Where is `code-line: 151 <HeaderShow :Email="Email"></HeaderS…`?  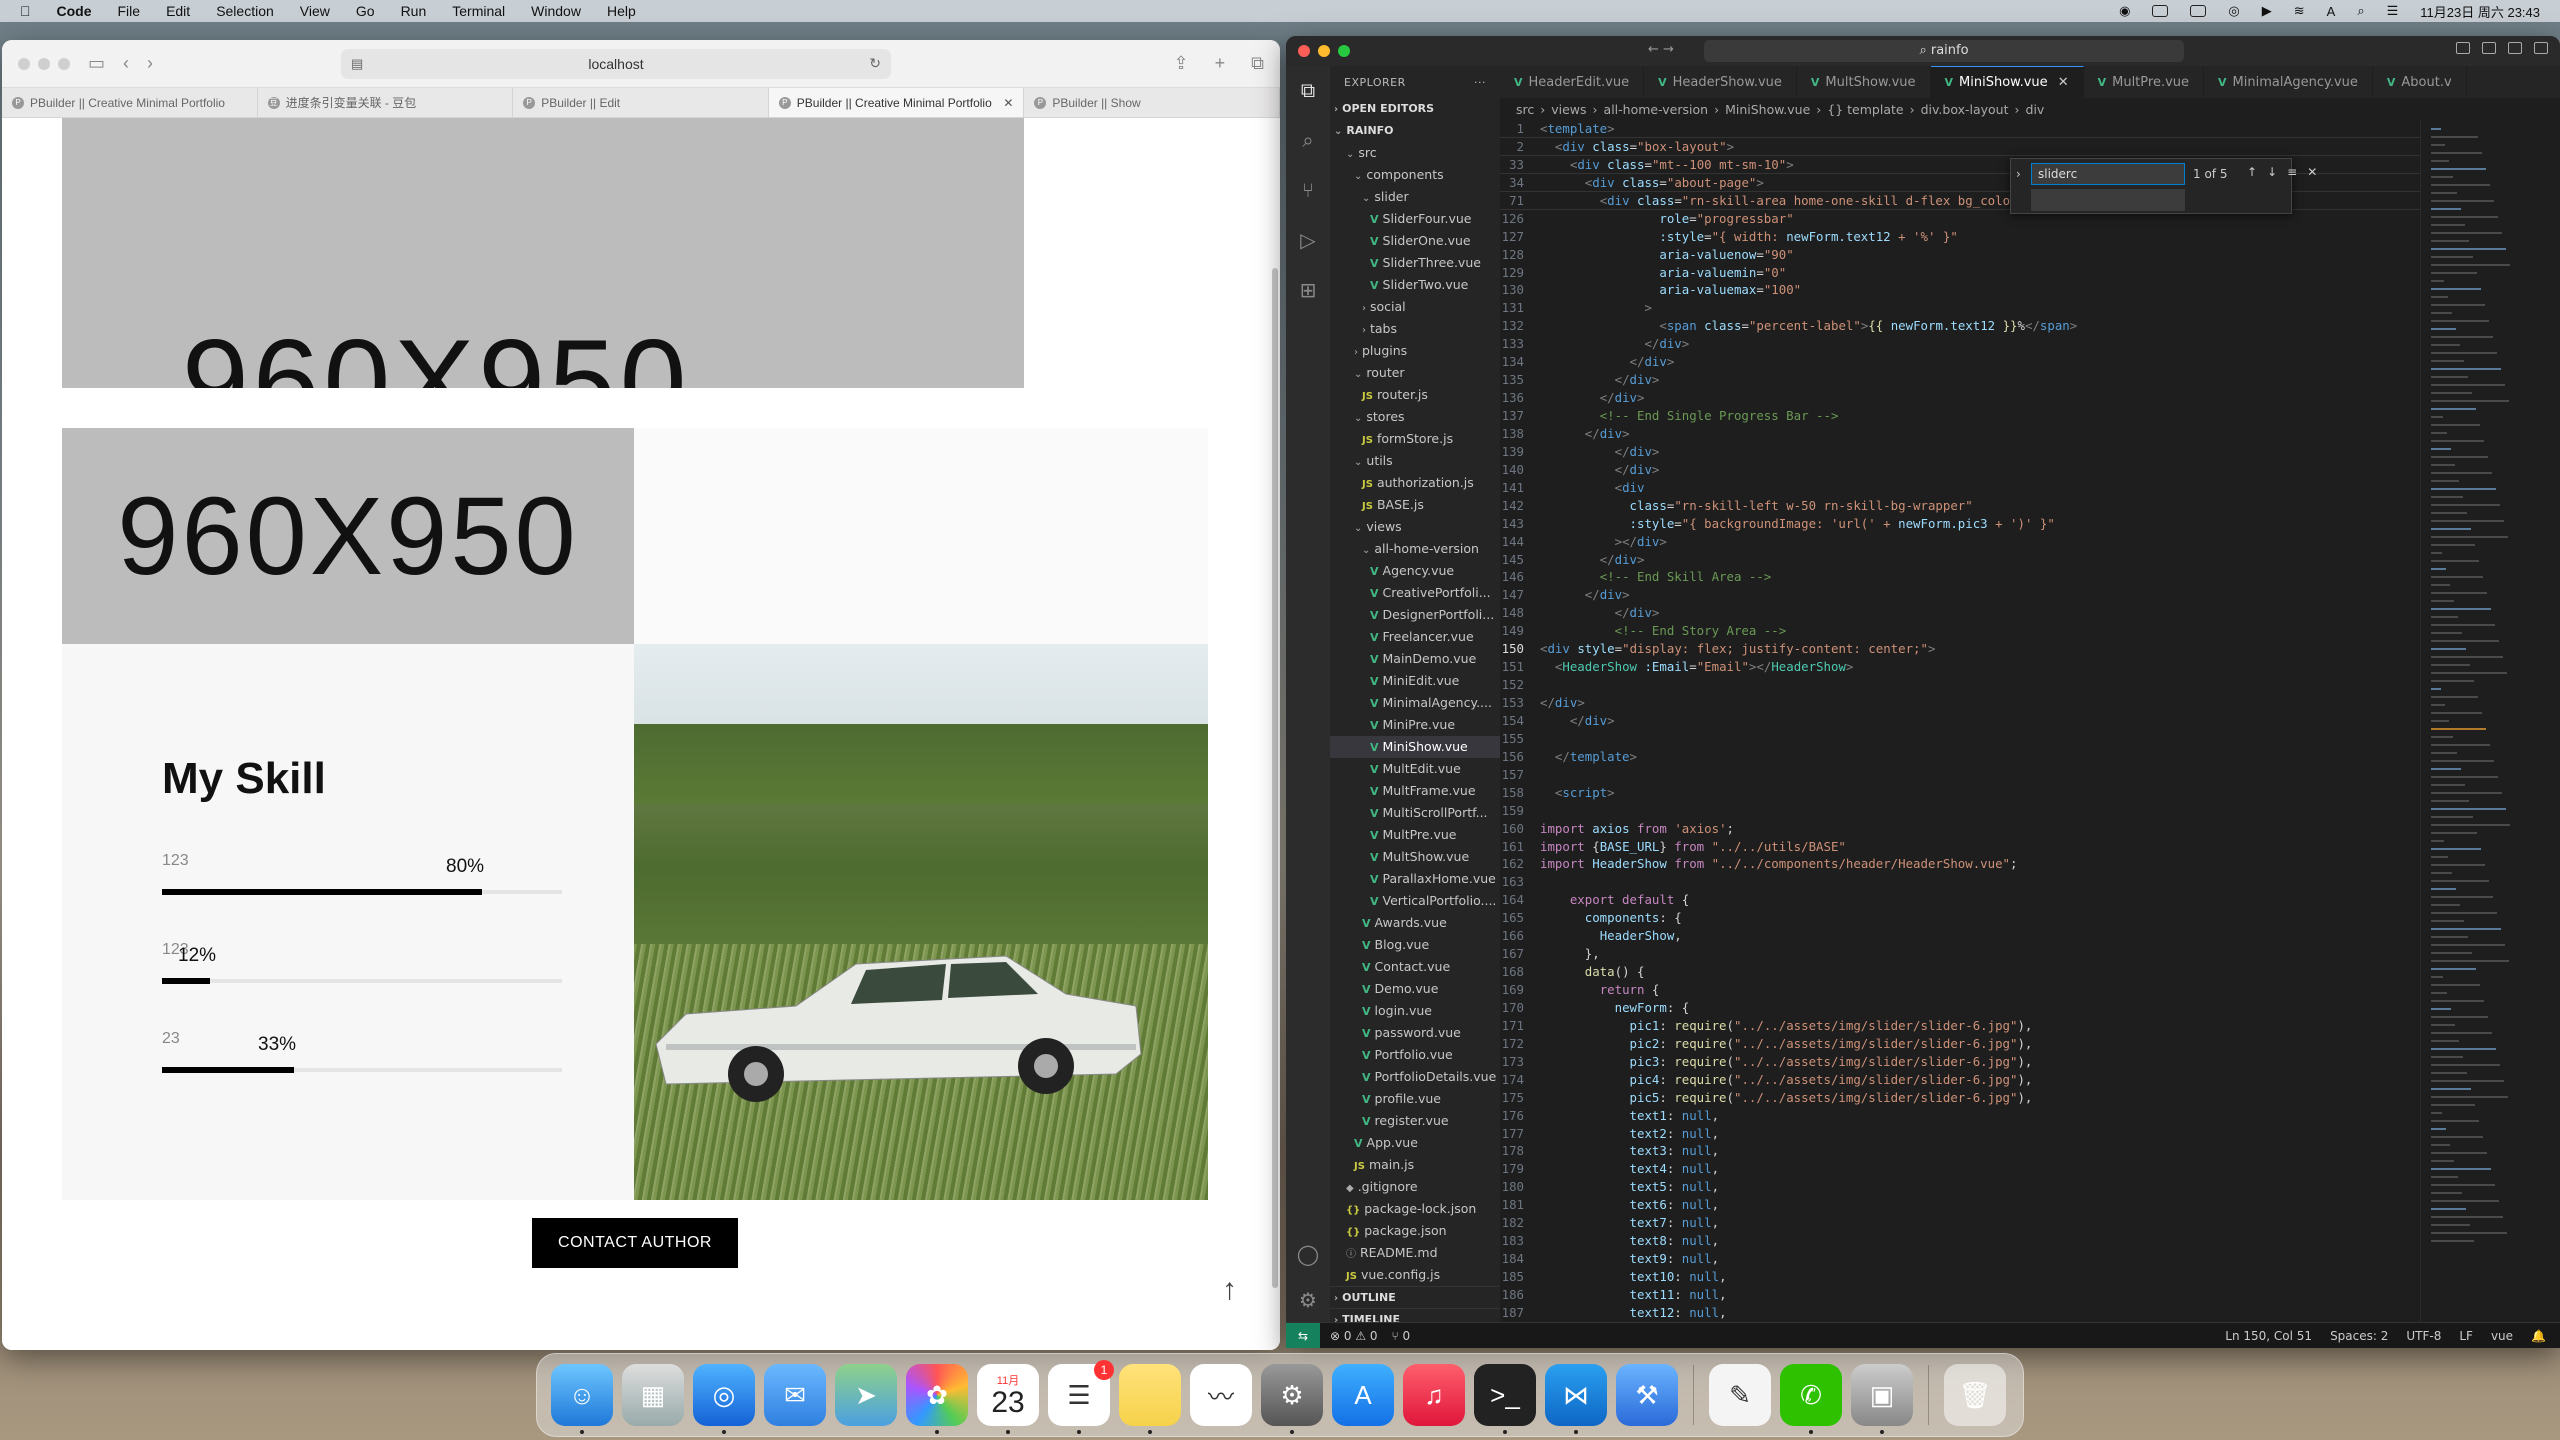 code-line: 151 <HeaderShow :Email="Email"></HeaderS… is located at coordinates (1960, 667).